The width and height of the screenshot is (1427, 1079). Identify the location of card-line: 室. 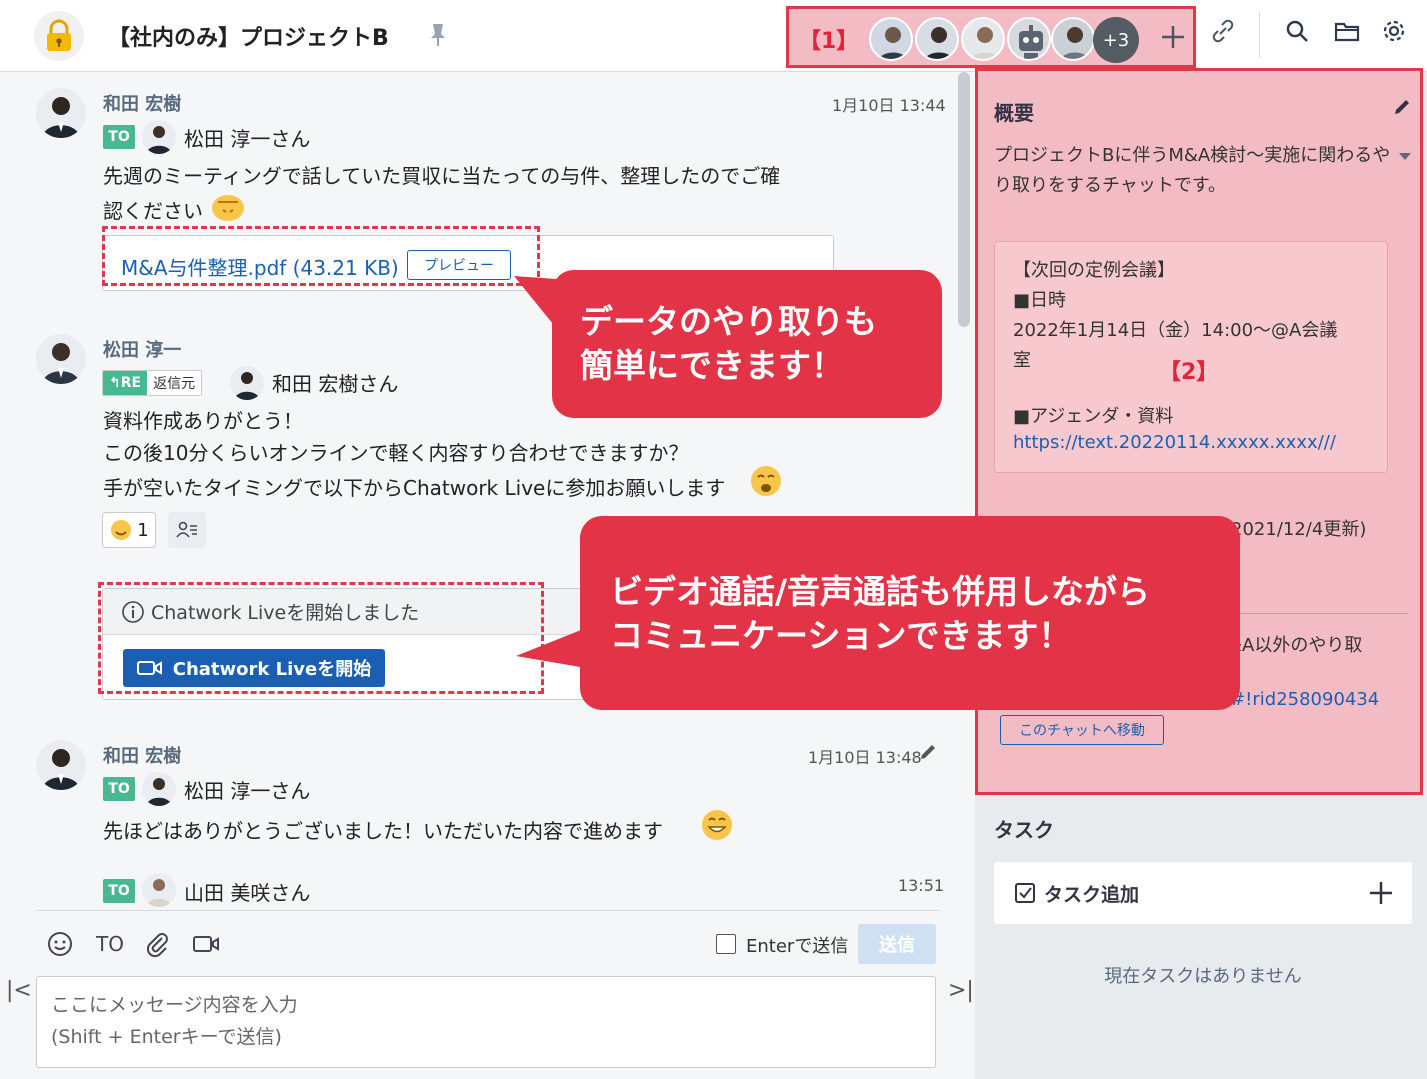
(1022, 360).